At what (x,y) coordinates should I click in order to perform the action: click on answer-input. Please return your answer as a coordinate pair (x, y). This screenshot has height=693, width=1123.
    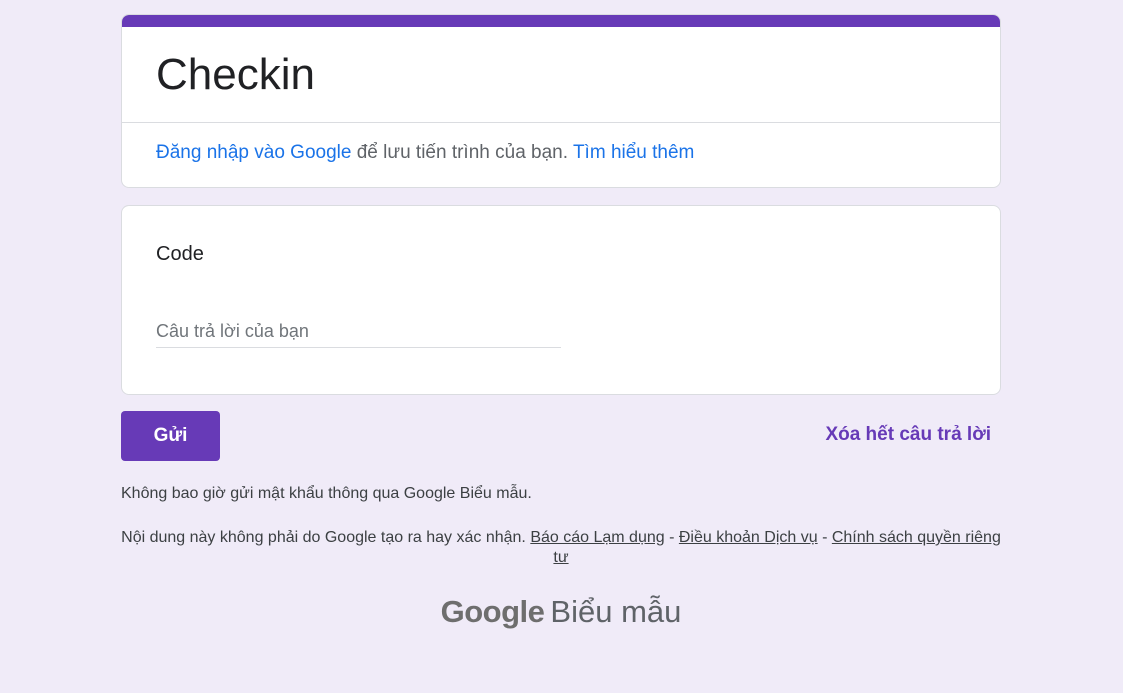
    Looking at the image, I should click on (358, 332).